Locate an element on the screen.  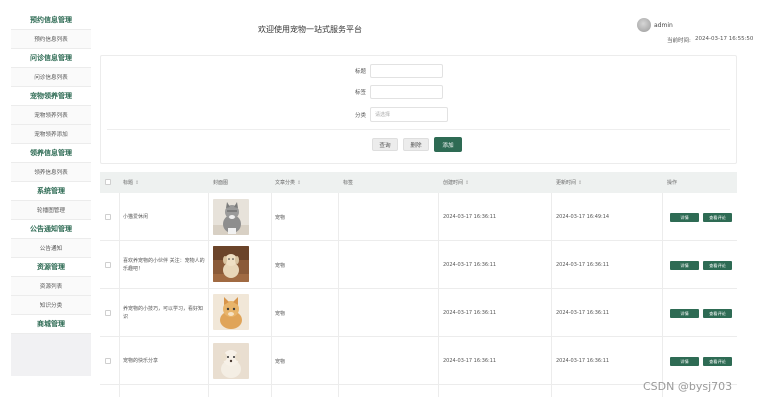
table-header: 标题 ⇕ 封面图 文章分类 ⇕ 标签 创建时间 ⇕ 更新时间 ⇕ 操作 is located at coordinates (418, 182).